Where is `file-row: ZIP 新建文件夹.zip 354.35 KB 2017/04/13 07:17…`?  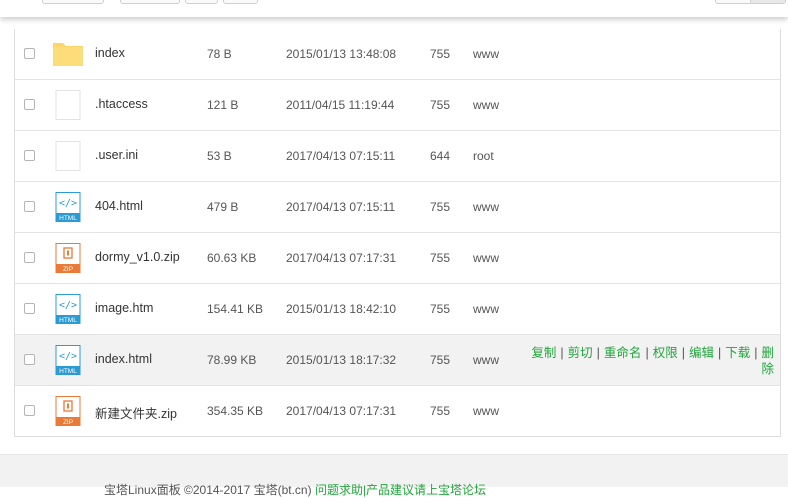 file-row: ZIP 新建文件夹.zip 354.35 KB 2017/04/13 07:17… is located at coordinates (397, 411).